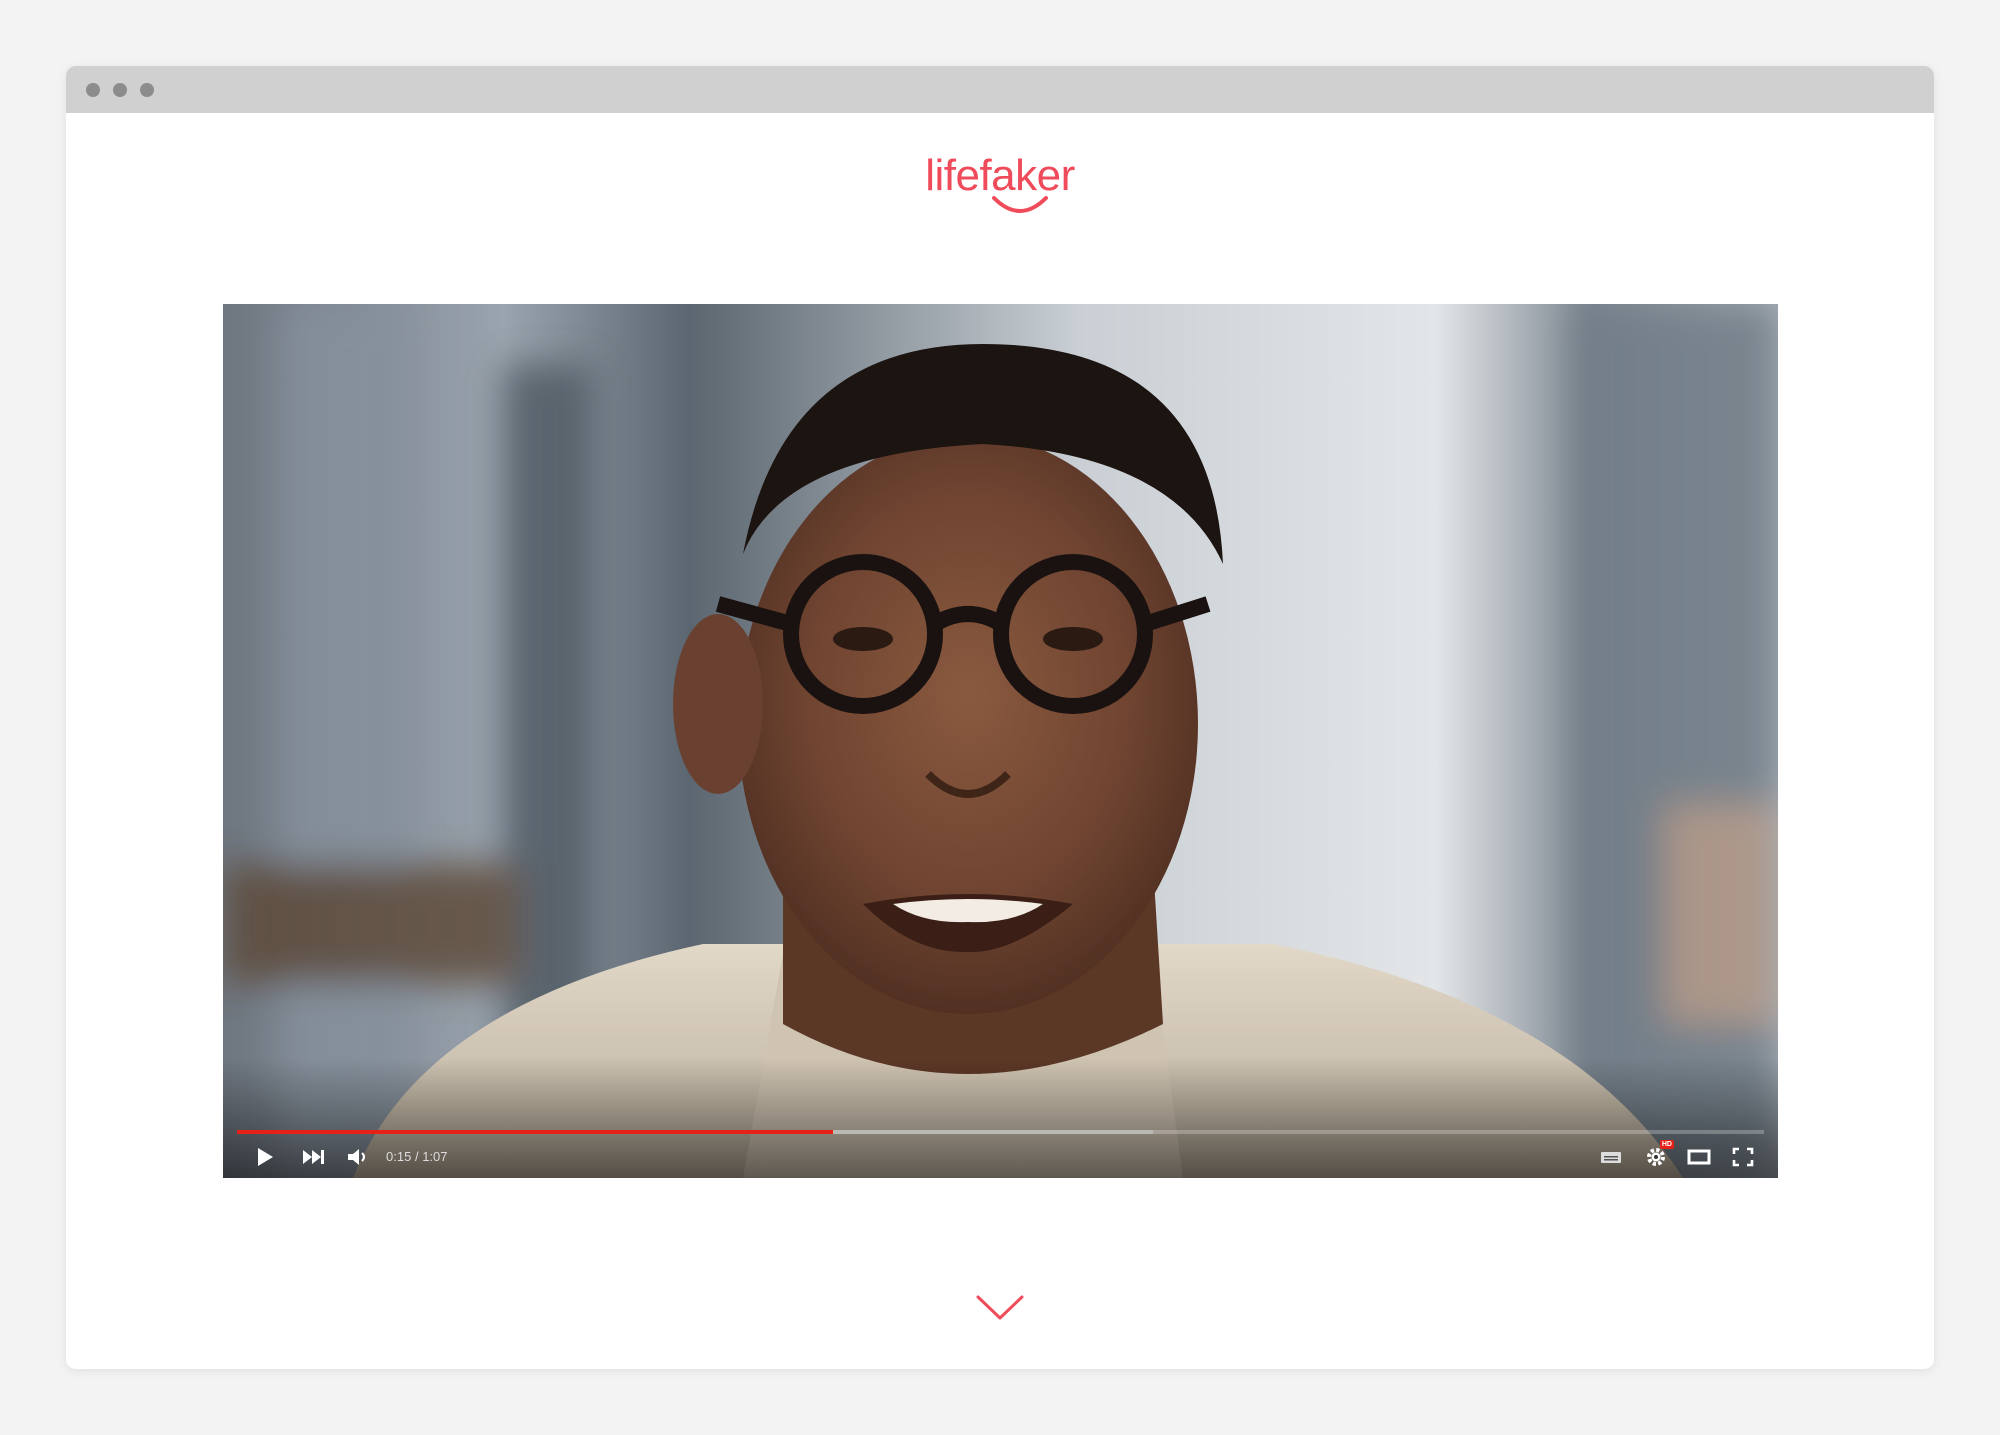  I want to click on play-button, so click(265, 1157).